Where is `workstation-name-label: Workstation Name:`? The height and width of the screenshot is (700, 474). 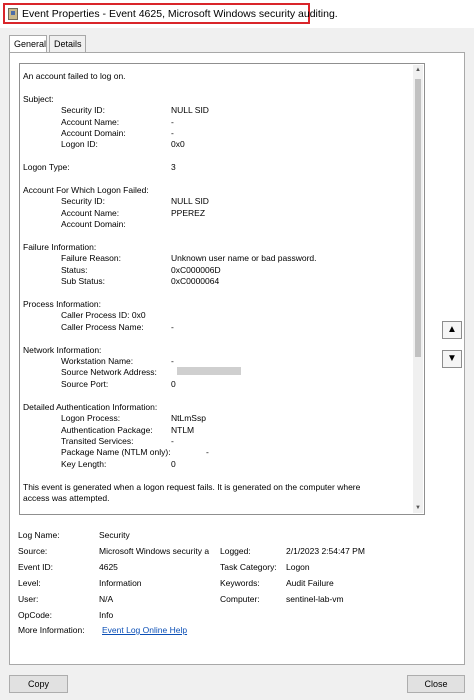 workstation-name-label: Workstation Name: is located at coordinates (97, 361).